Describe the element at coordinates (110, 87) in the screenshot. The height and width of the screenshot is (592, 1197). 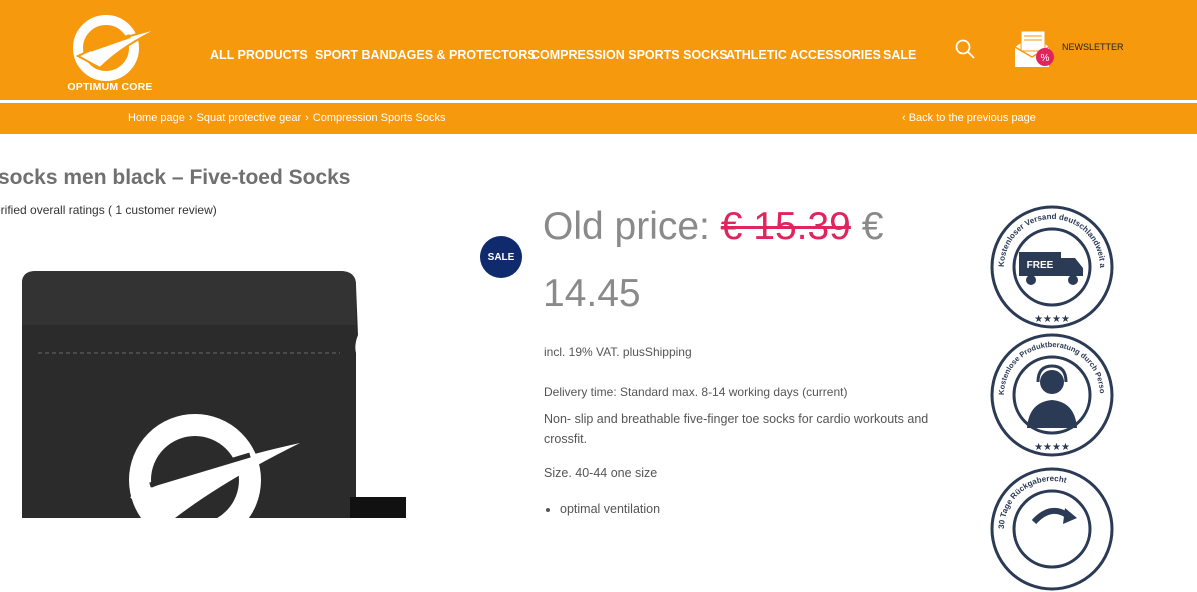
I see `brand-name: OPTIMUM CORE` at that location.